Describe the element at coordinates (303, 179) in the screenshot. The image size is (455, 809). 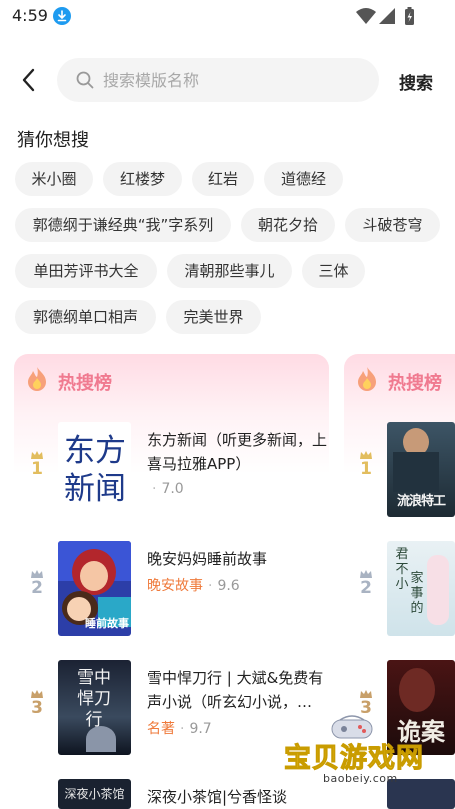
I see `search-chip: 道德经` at that location.